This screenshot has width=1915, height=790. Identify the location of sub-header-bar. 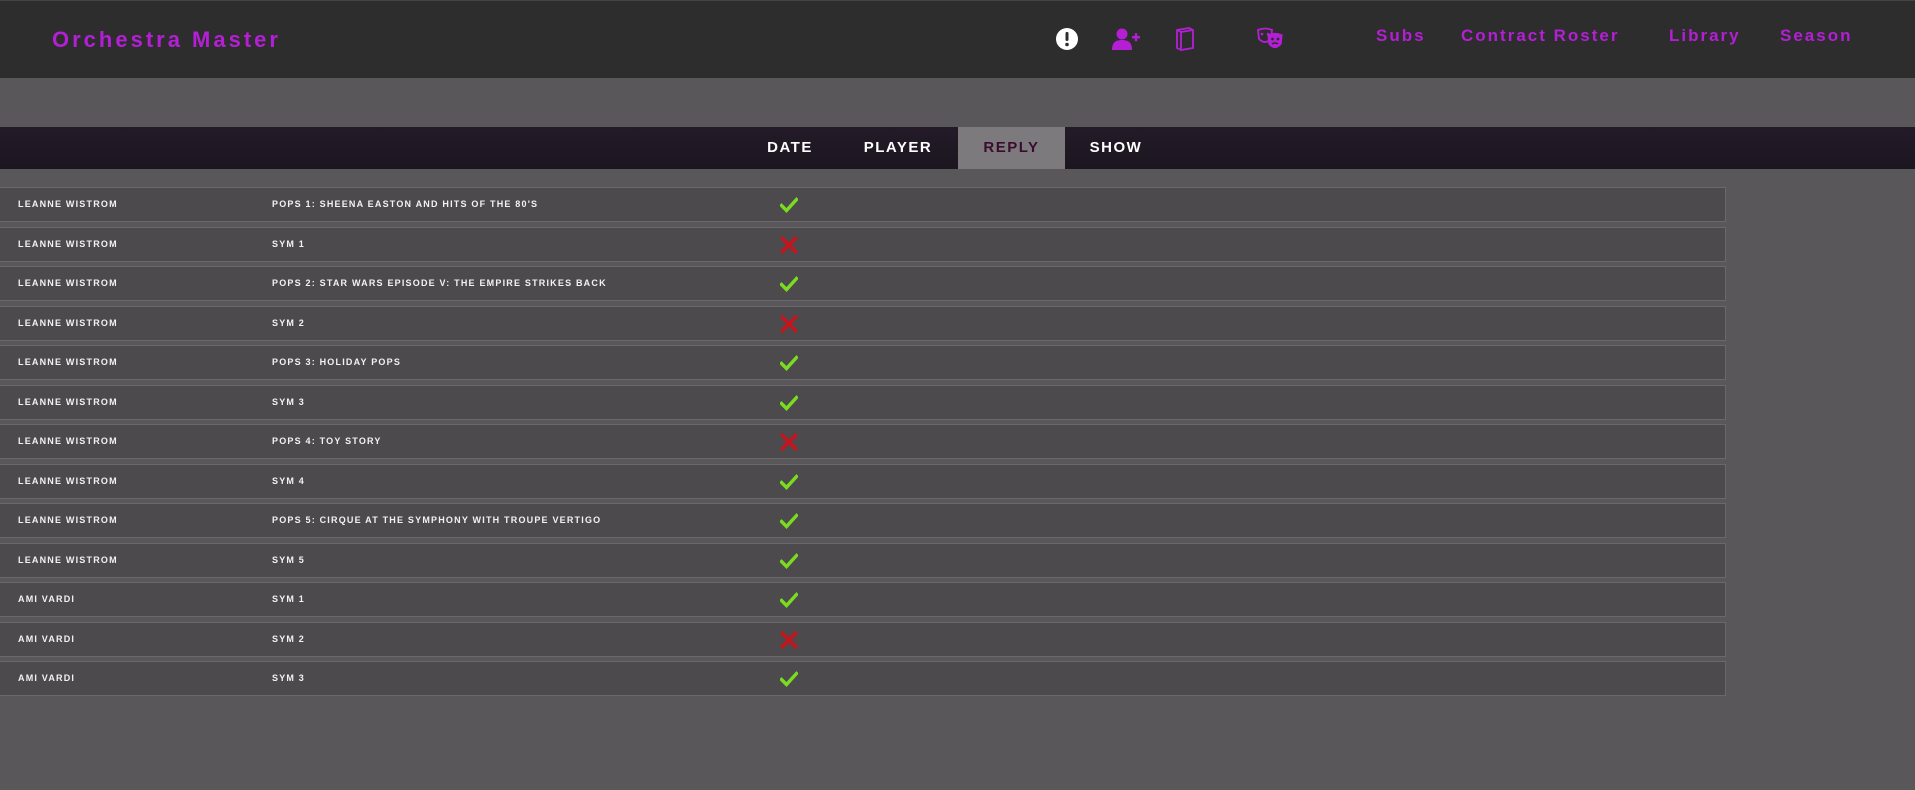
(957, 102).